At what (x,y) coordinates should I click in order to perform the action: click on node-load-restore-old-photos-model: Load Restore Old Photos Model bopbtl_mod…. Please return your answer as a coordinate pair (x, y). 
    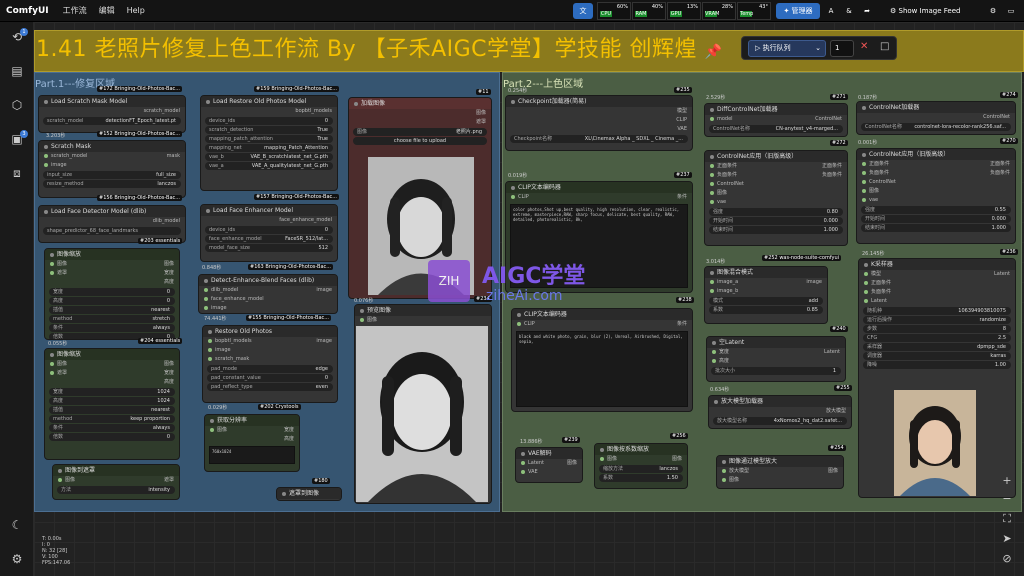
    Looking at the image, I should click on (269, 143).